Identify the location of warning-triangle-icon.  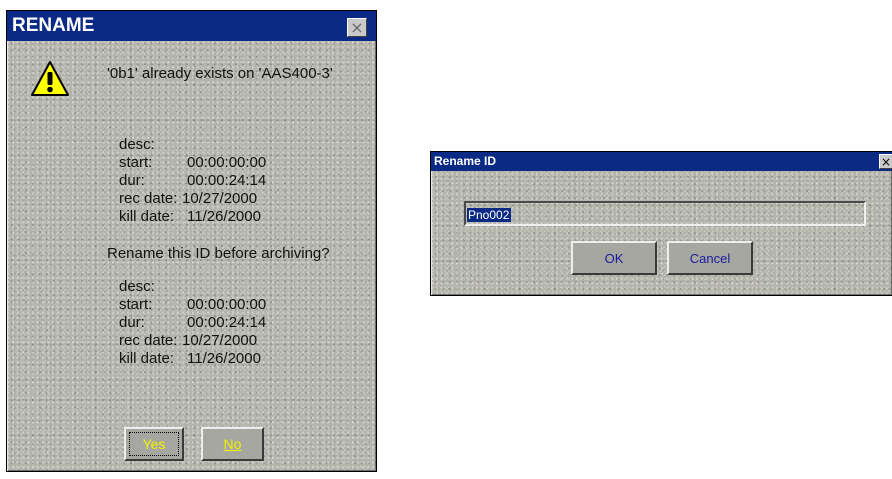
(50, 78).